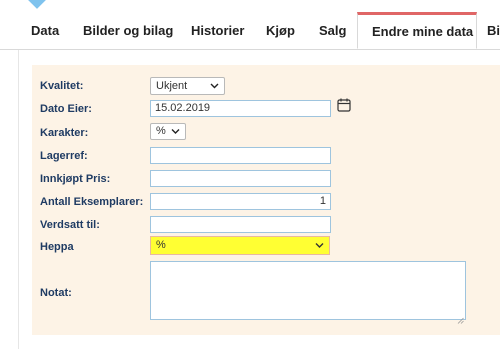 Image resolution: width=500 pixels, height=349 pixels. Describe the element at coordinates (240, 201) in the screenshot. I see `antall-eksemplarer-input: 1` at that location.